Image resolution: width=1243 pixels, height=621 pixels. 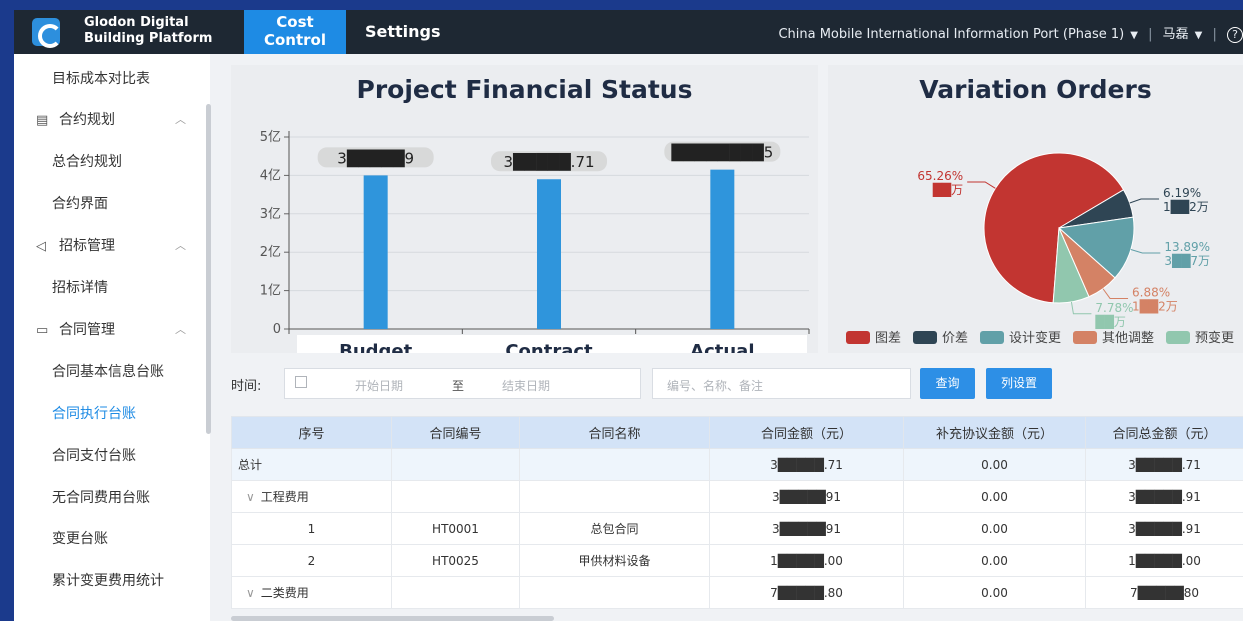 I want to click on cell-text: 总计, so click(x=250, y=465).